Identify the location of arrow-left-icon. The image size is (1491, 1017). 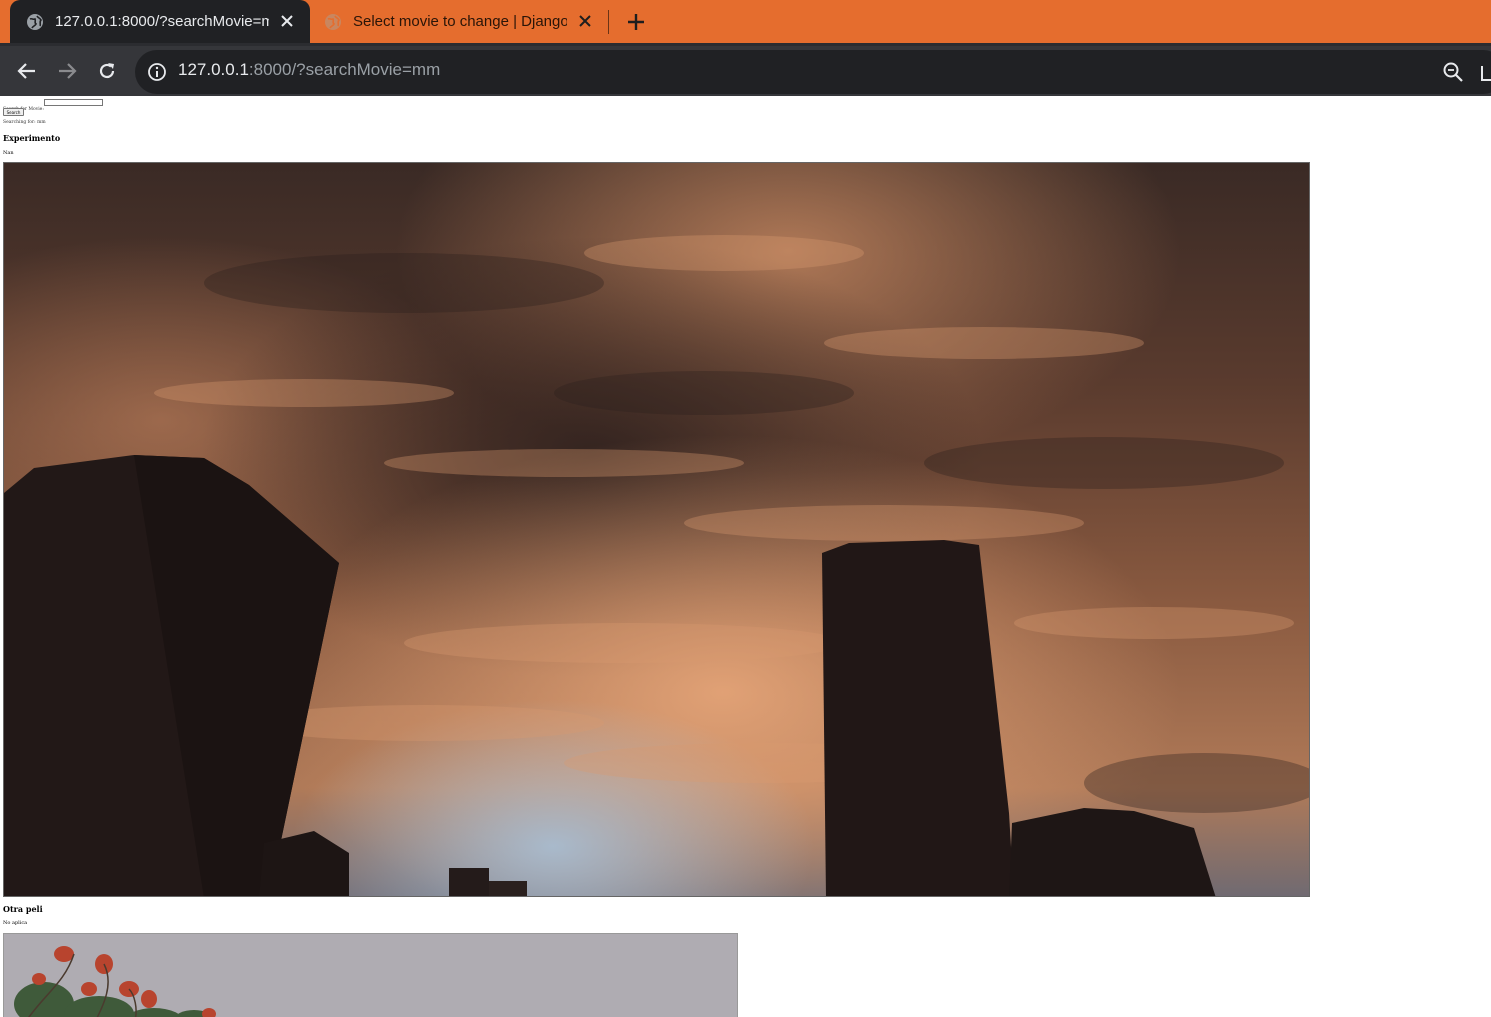
(26, 71).